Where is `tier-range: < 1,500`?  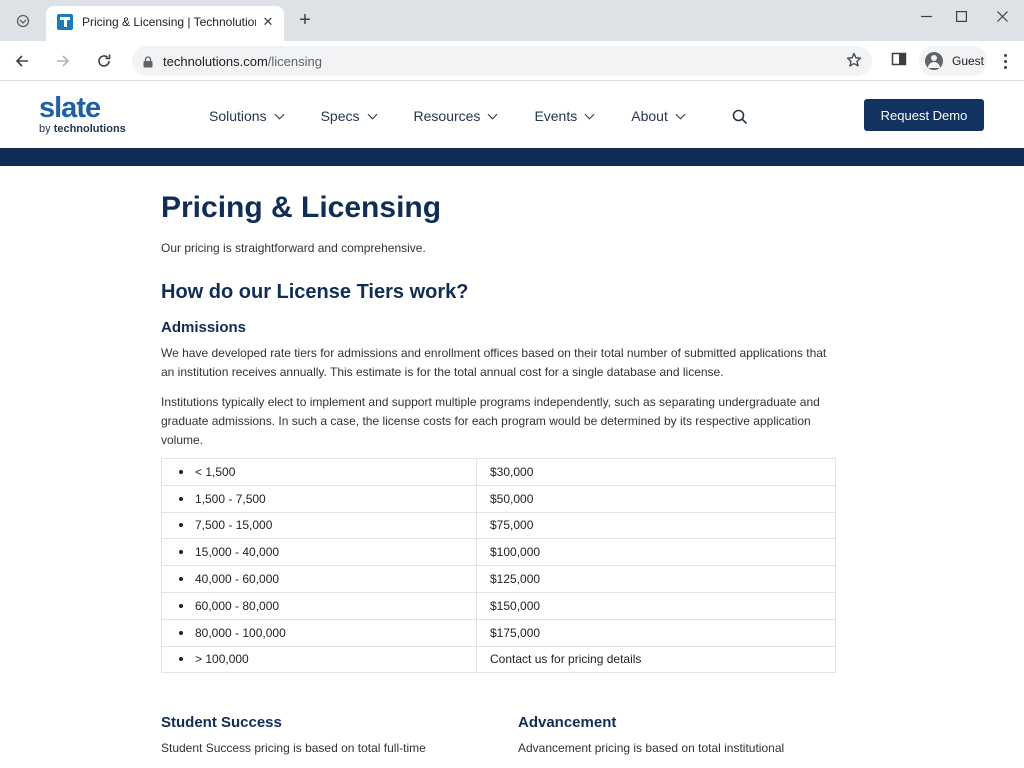
tier-range: < 1,500 is located at coordinates (319, 472).